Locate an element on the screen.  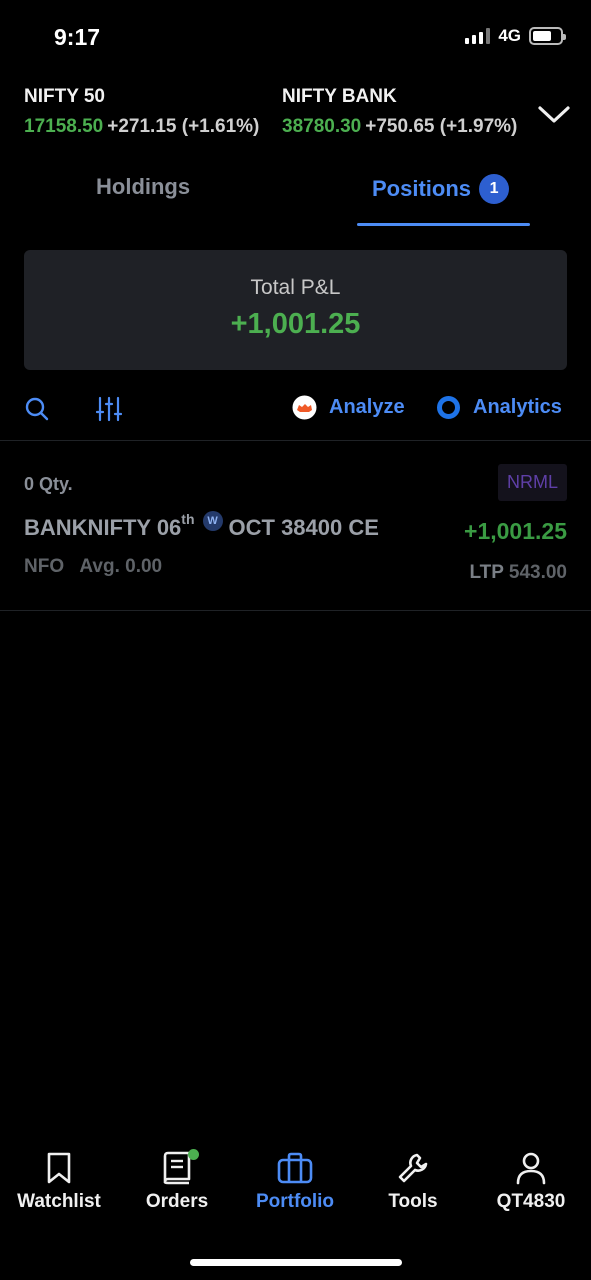
position-pnl: +1,001.25 is located at coordinates (515, 531).